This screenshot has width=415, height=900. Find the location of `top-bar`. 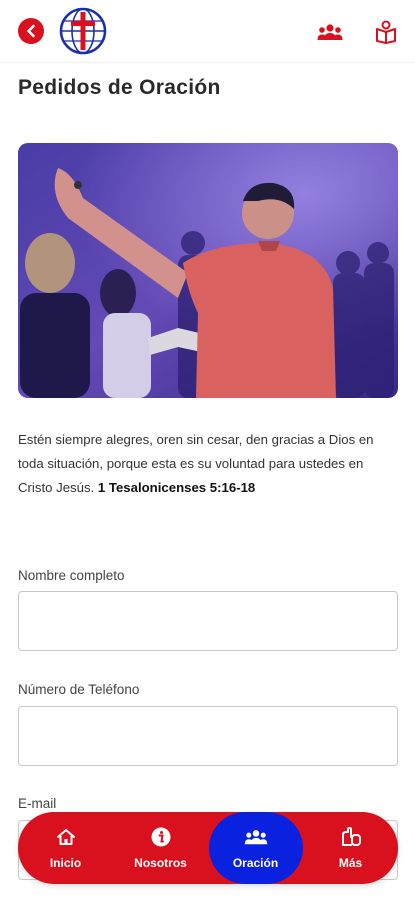

top-bar is located at coordinates (207, 30).